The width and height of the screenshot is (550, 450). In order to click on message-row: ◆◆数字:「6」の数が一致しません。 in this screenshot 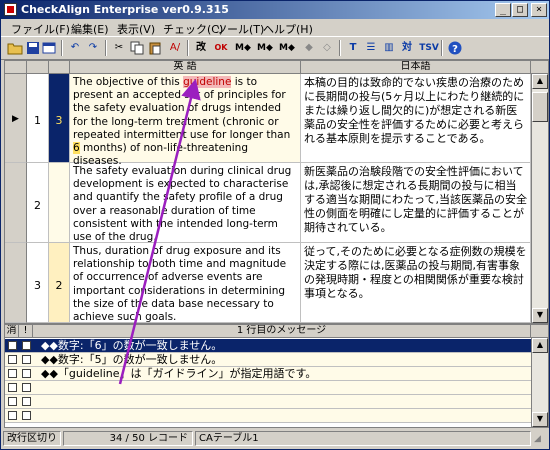, I will do `click(276, 346)`.